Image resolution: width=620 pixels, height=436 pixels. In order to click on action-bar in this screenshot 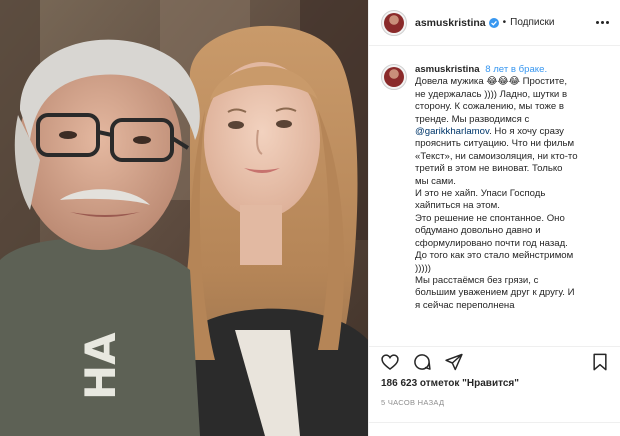, I will do `click(494, 361)`.